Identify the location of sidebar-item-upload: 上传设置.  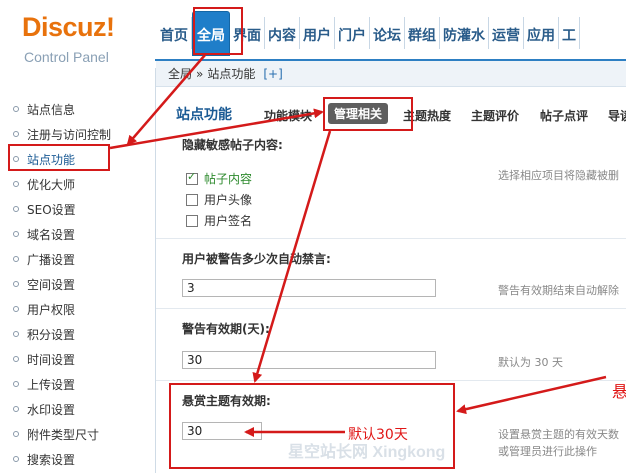
(44, 384).